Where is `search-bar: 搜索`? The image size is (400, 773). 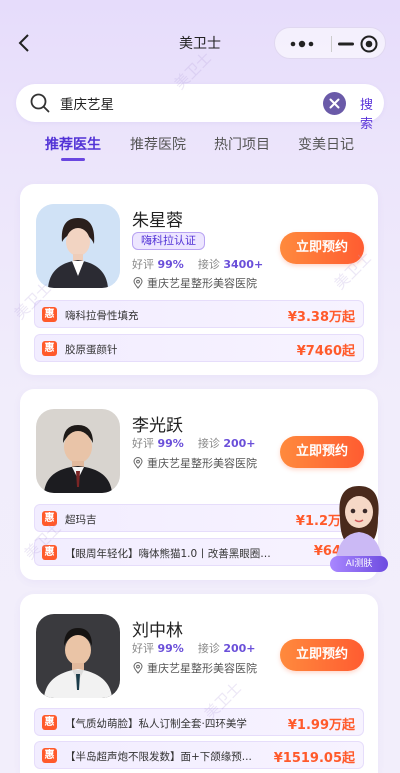
search-bar: 搜索 is located at coordinates (200, 108).